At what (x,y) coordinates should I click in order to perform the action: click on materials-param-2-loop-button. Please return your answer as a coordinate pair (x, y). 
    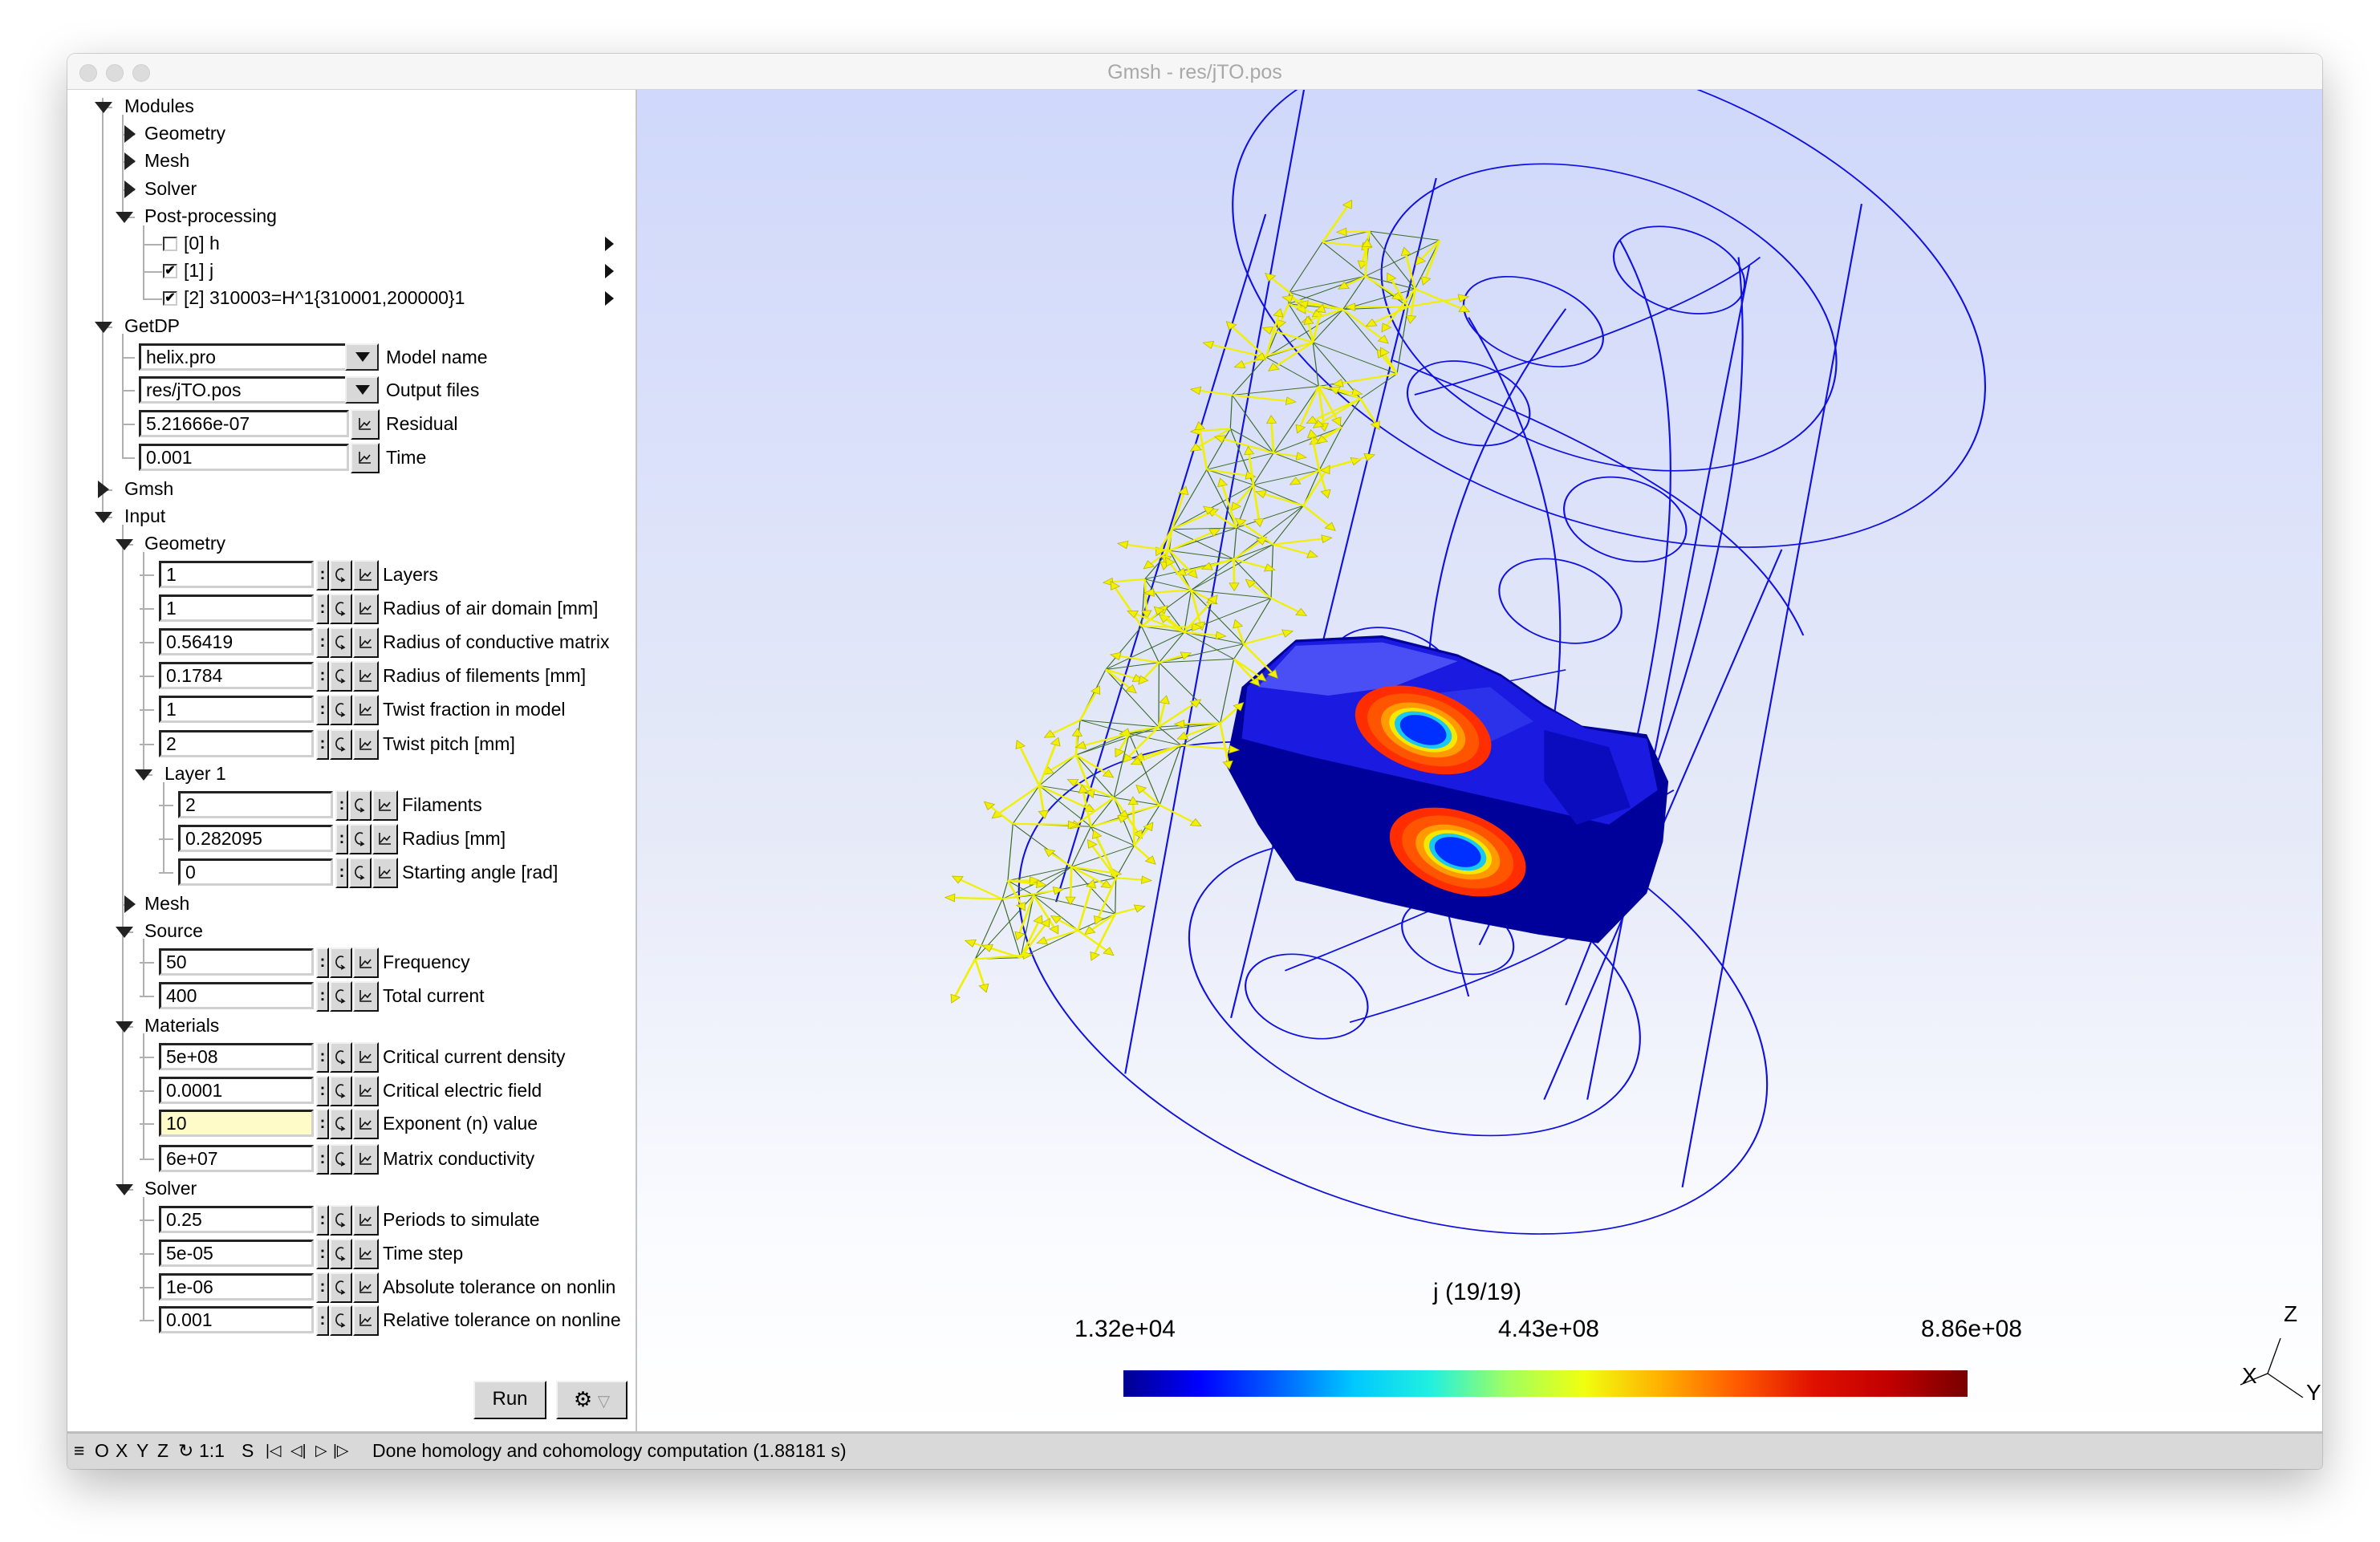
    Looking at the image, I should click on (341, 1124).